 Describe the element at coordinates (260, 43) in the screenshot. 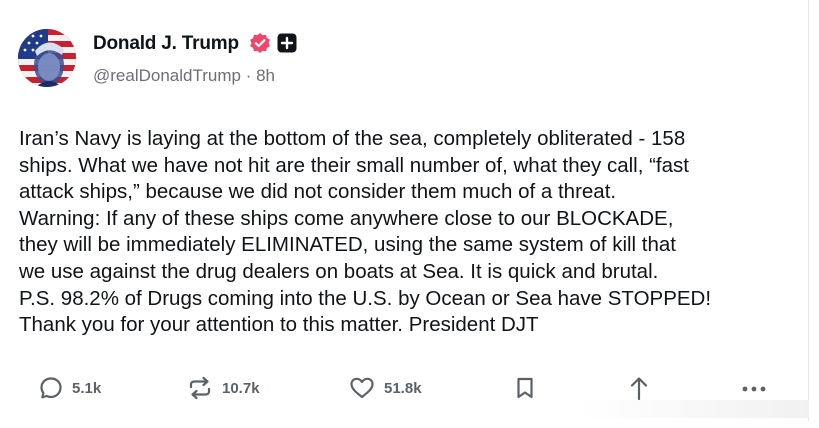

I see `verified-badge-icon` at that location.